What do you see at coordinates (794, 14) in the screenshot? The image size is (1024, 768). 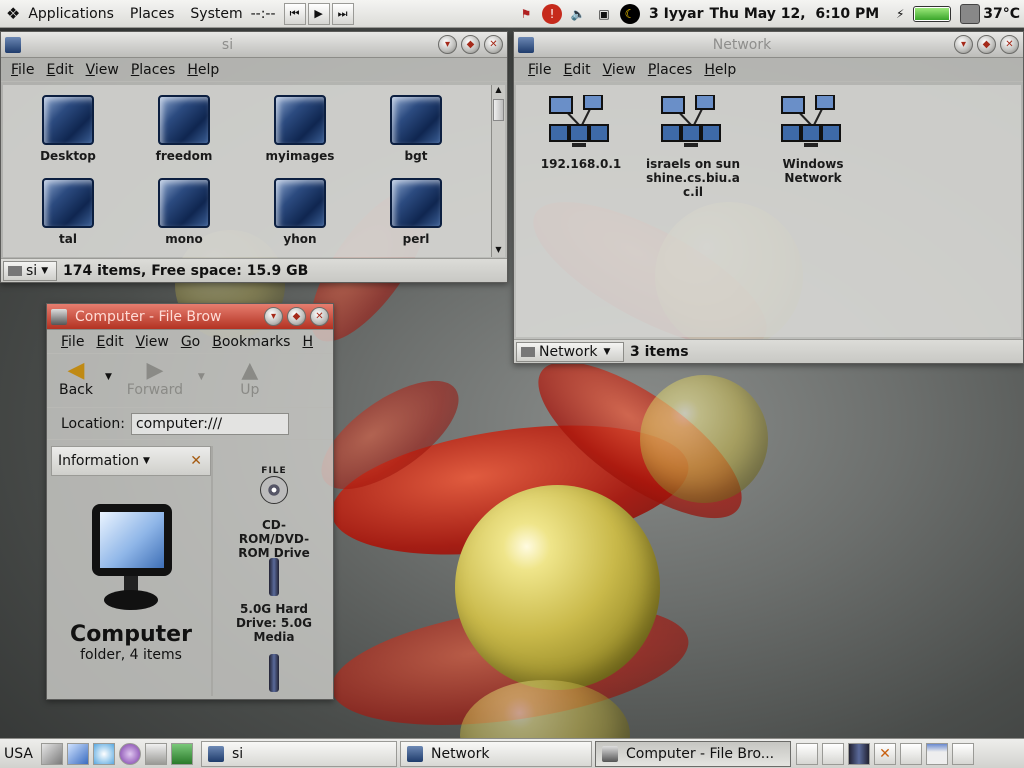 I see `datetime: Thu May 12, 6:10 PM` at bounding box center [794, 14].